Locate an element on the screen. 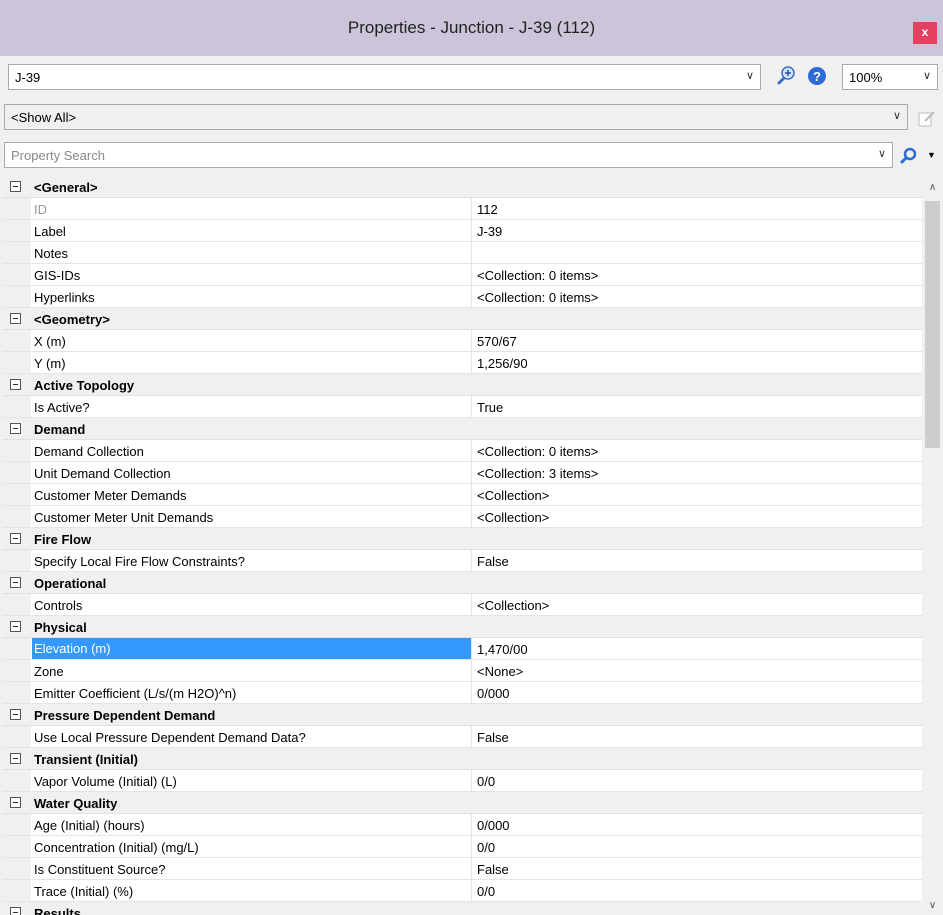 The image size is (943, 915). property-value: True is located at coordinates (490, 407).